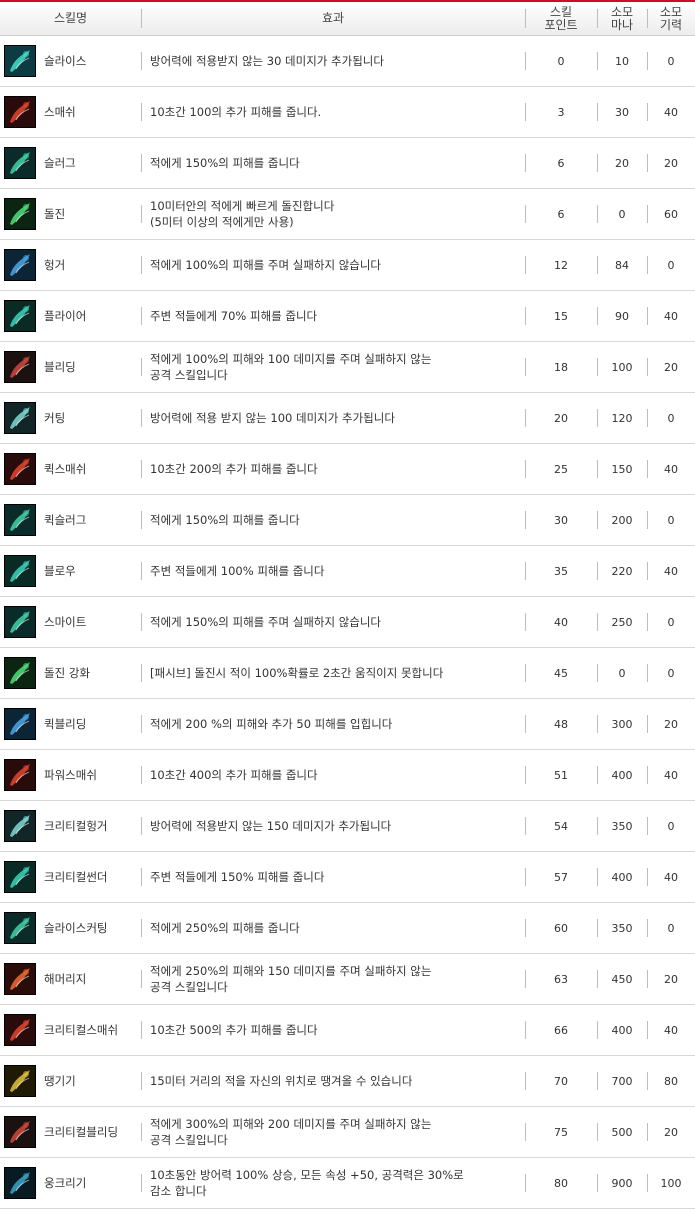 This screenshot has height=1215, width=695. What do you see at coordinates (622, 1081) in the screenshot?
I see `mana-cost-value: 700` at bounding box center [622, 1081].